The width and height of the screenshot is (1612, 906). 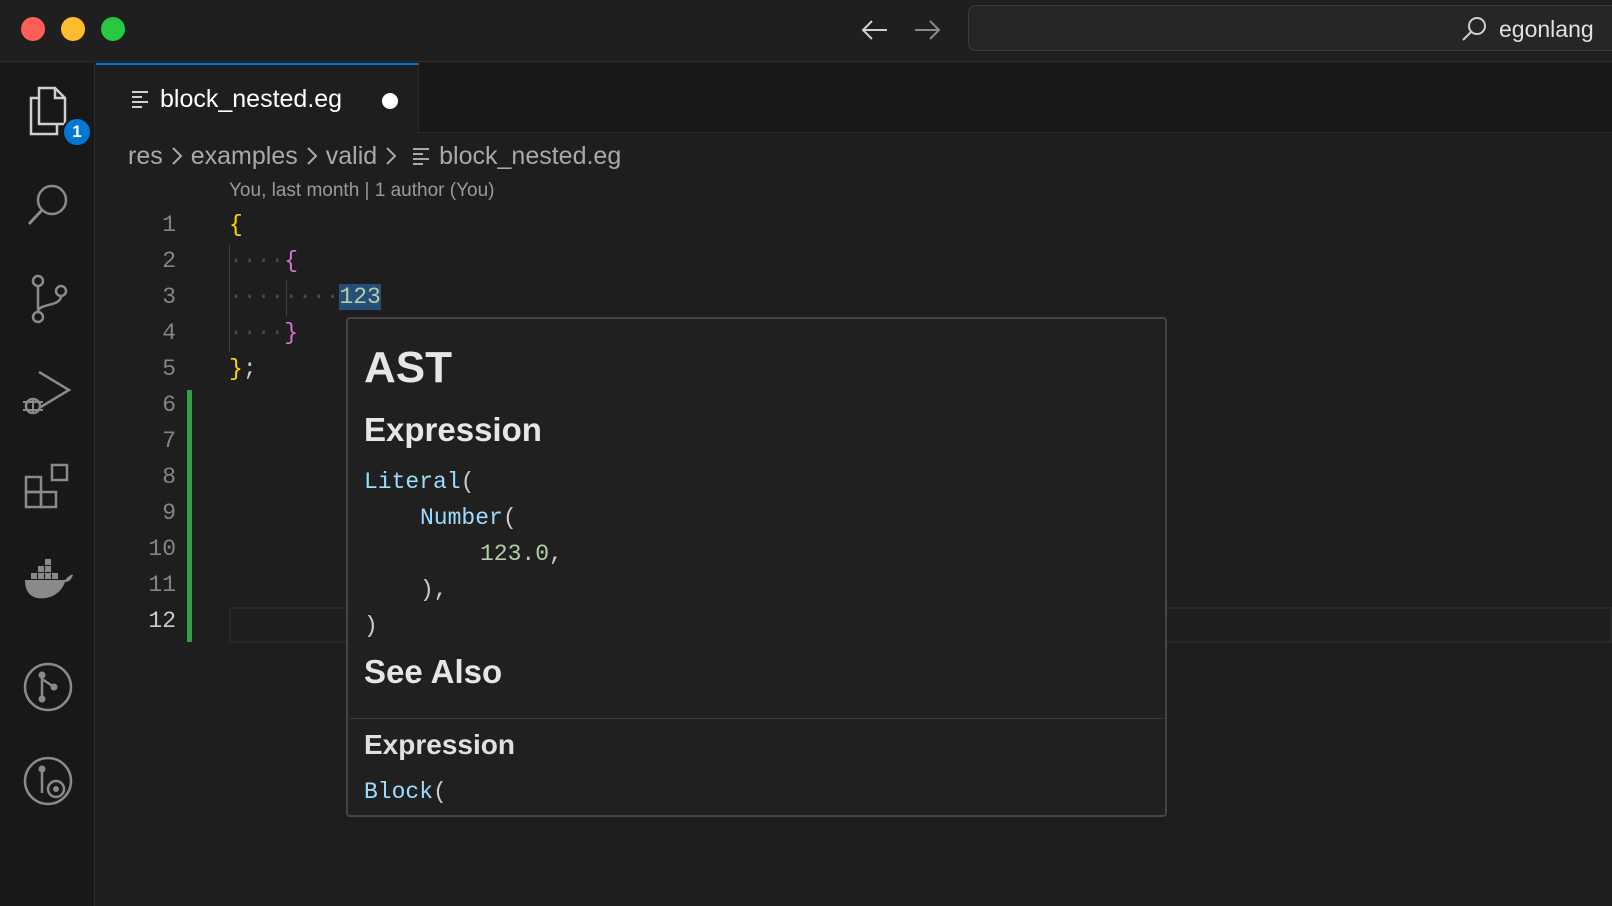 What do you see at coordinates (189, 516) in the screenshot?
I see `git-added-lines-marker` at bounding box center [189, 516].